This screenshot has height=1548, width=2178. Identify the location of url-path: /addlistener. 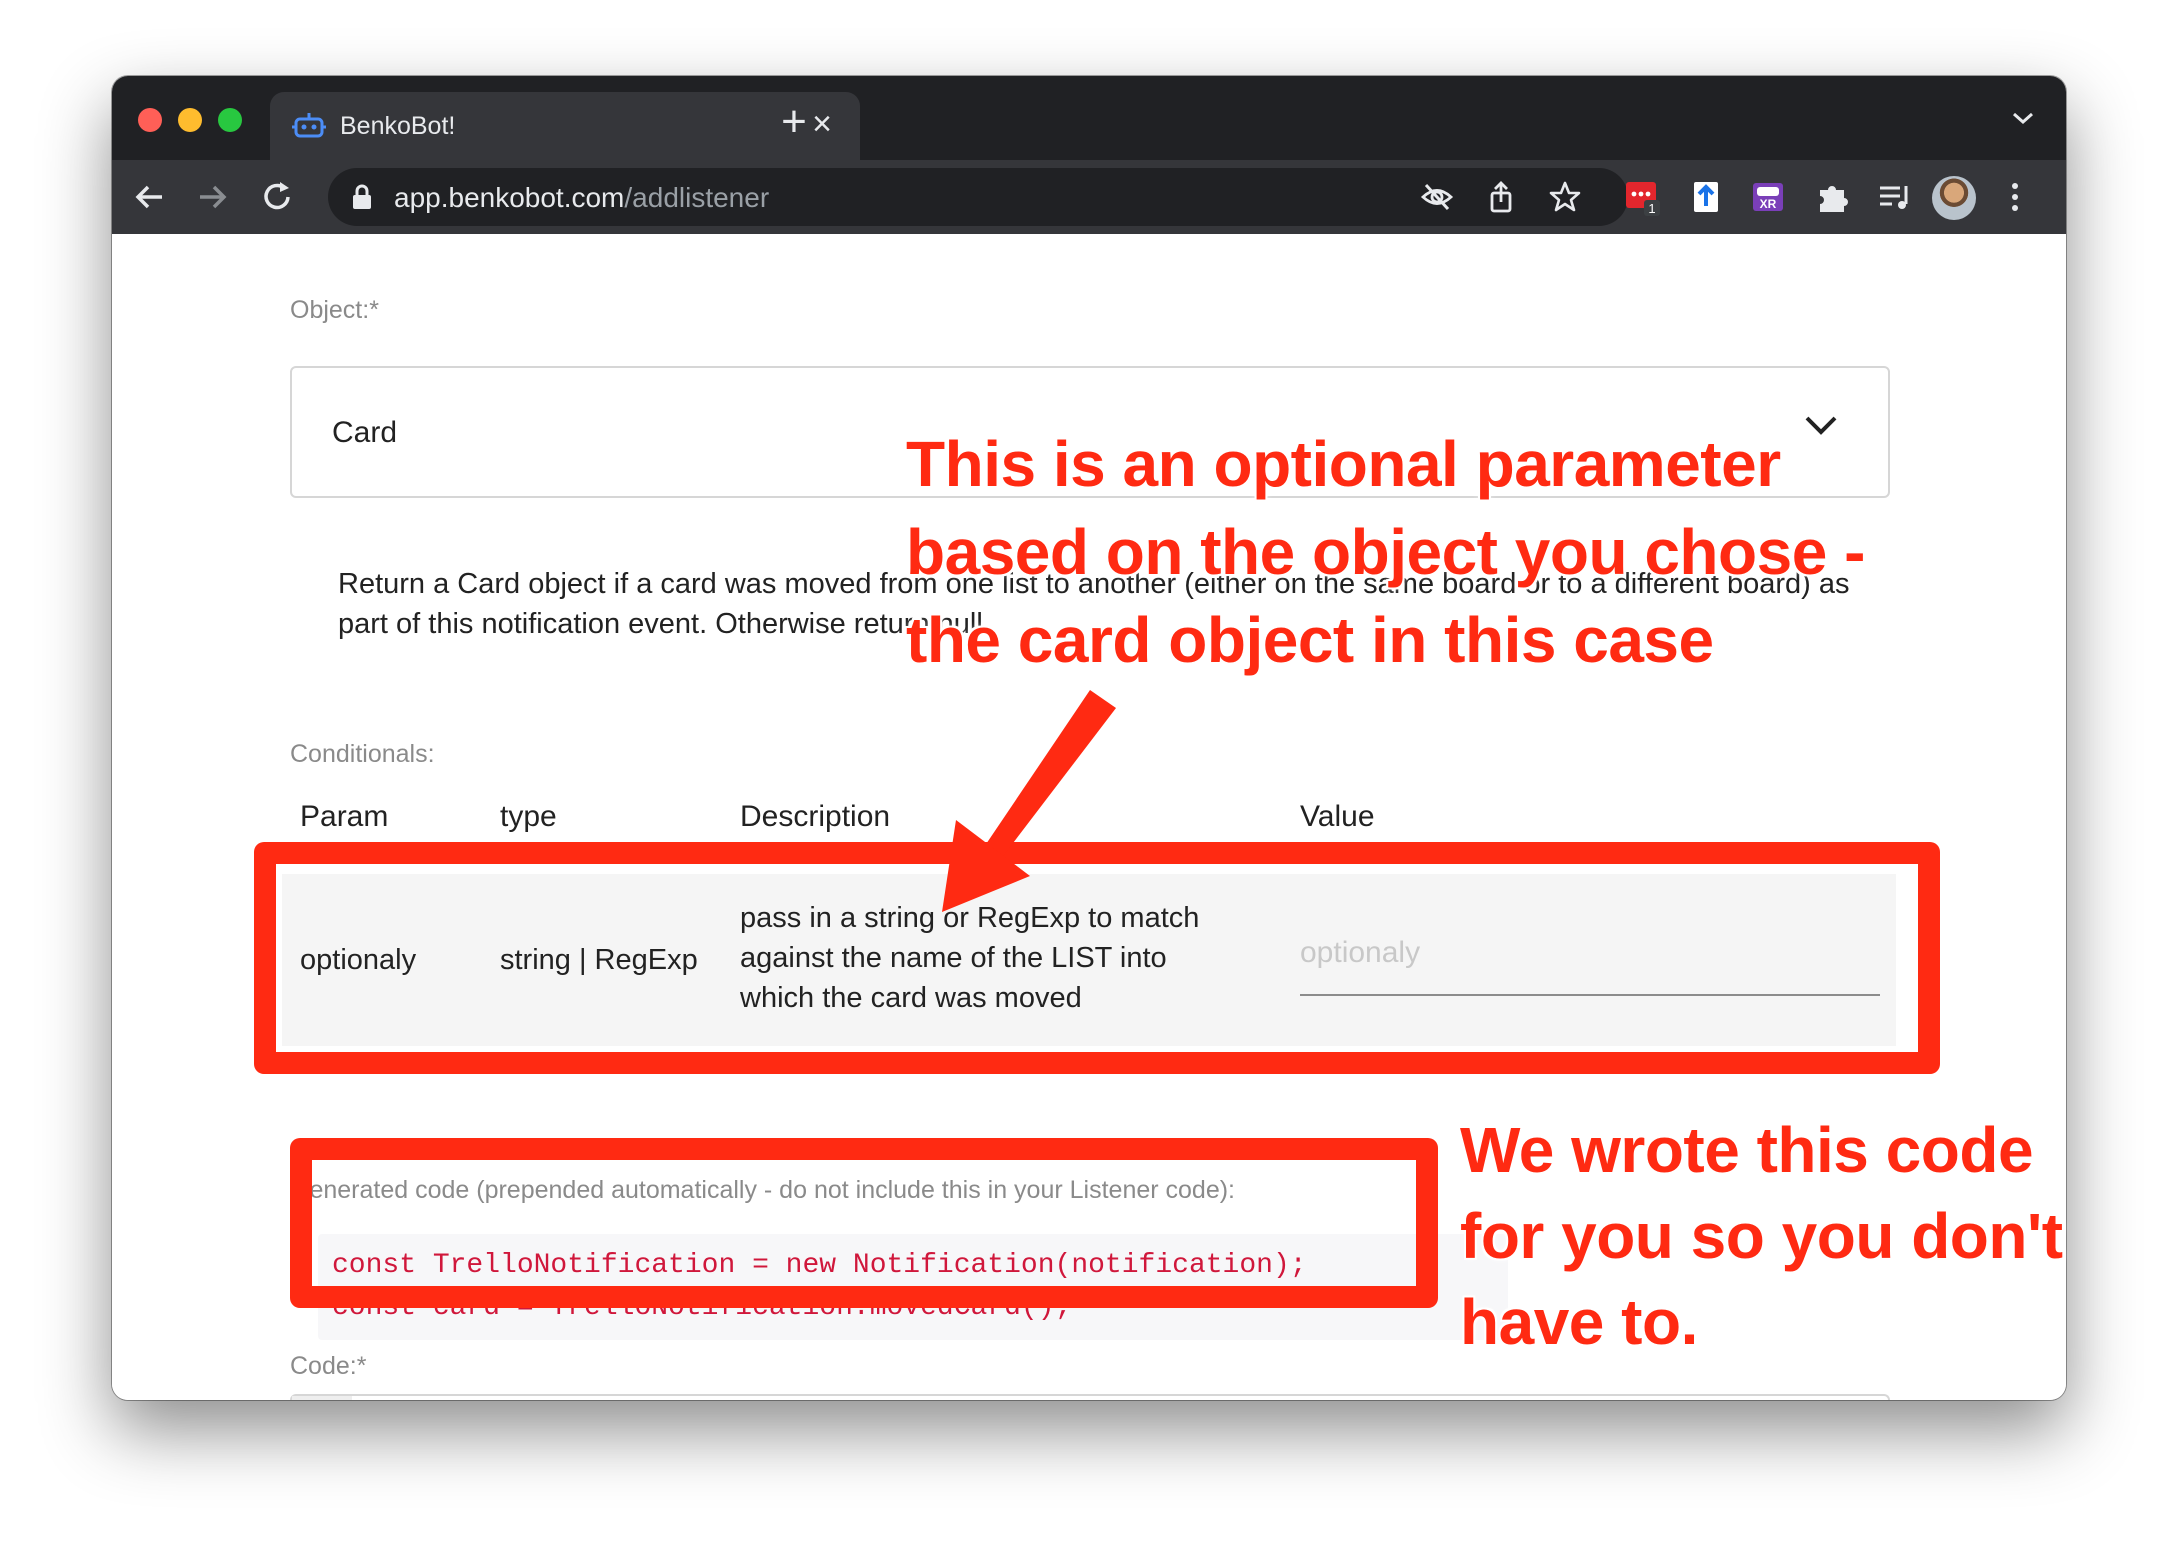
(697, 197).